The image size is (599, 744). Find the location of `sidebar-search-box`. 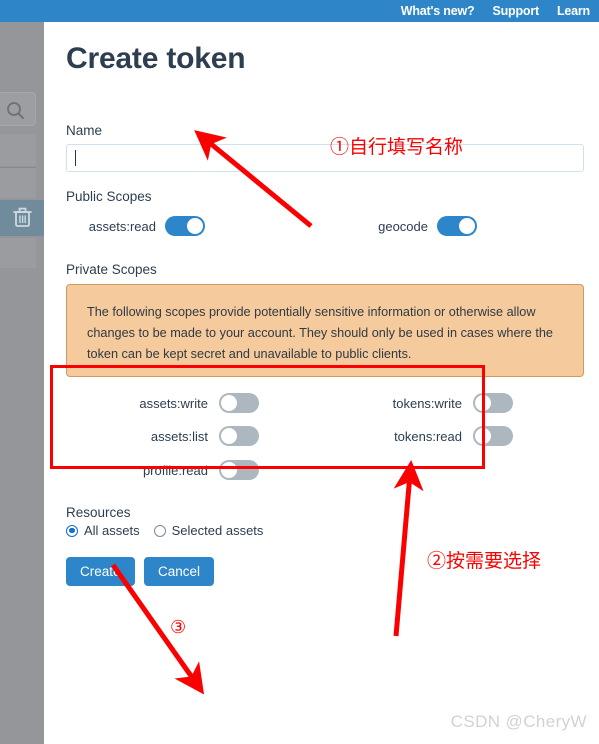

sidebar-search-box is located at coordinates (18, 109).